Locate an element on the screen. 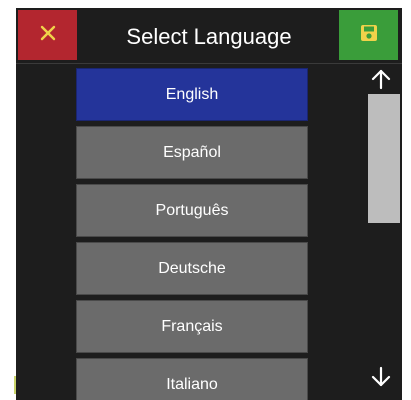 This screenshot has width=411, height=400. scroll-up-button is located at coordinates (381, 81).